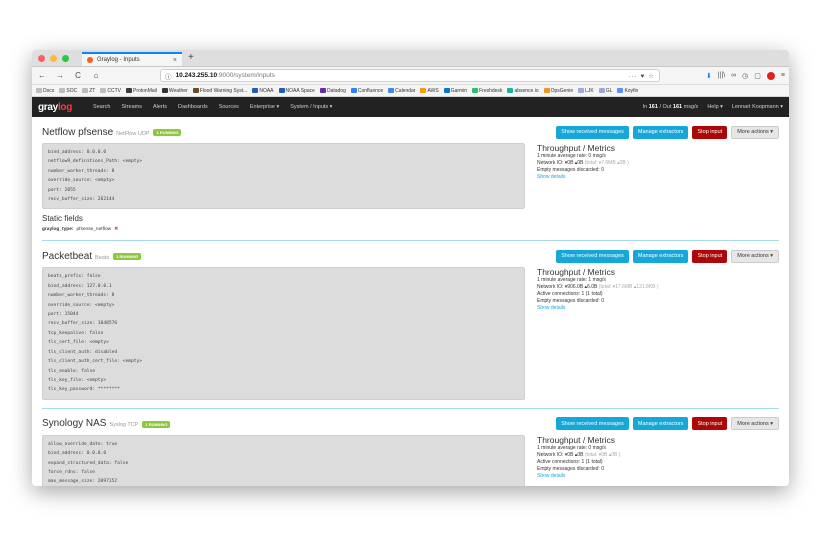 Image resolution: width=820 pixels, height=560 pixels. What do you see at coordinates (65, 107) in the screenshot?
I see `logo-text-log: log` at bounding box center [65, 107].